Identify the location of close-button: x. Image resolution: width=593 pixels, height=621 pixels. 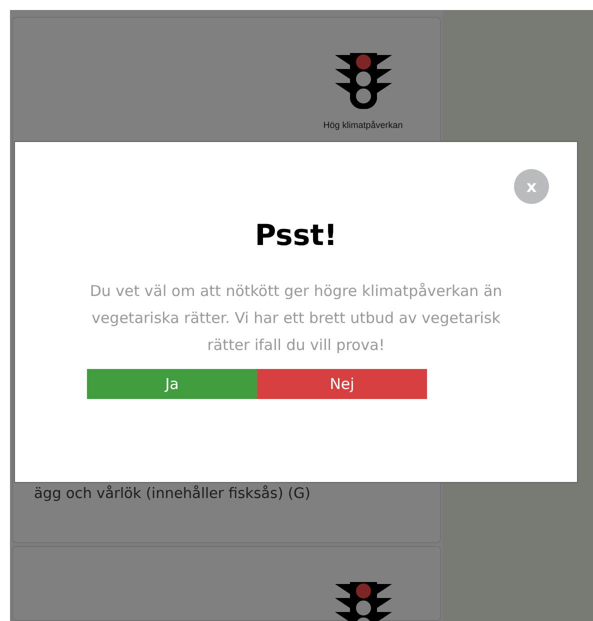
(531, 186).